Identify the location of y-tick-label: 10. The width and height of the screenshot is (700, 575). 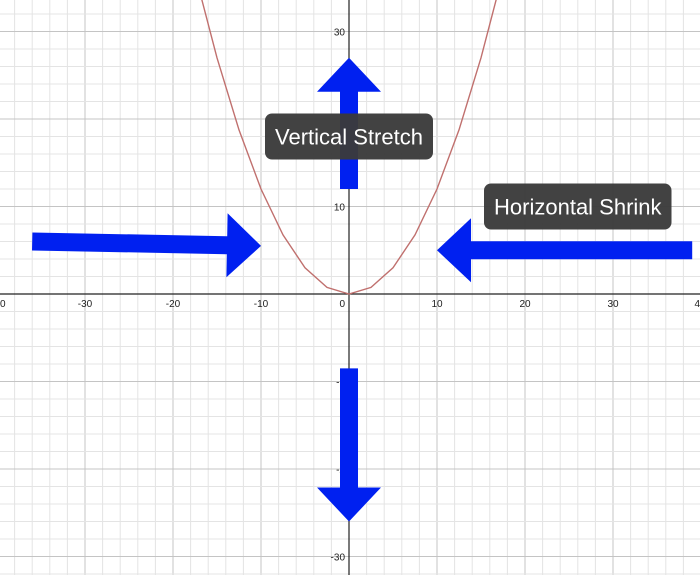
(340, 208).